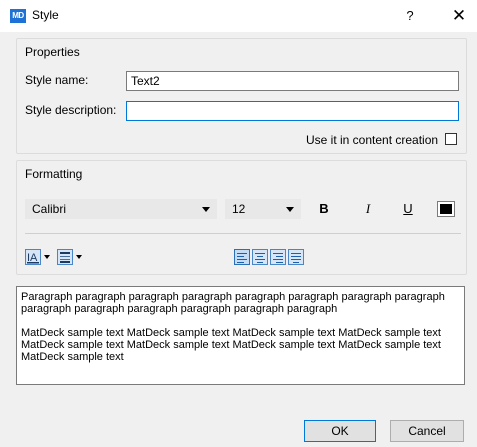 Image resolution: width=477 pixels, height=447 pixels. What do you see at coordinates (243, 233) in the screenshot?
I see `divider` at bounding box center [243, 233].